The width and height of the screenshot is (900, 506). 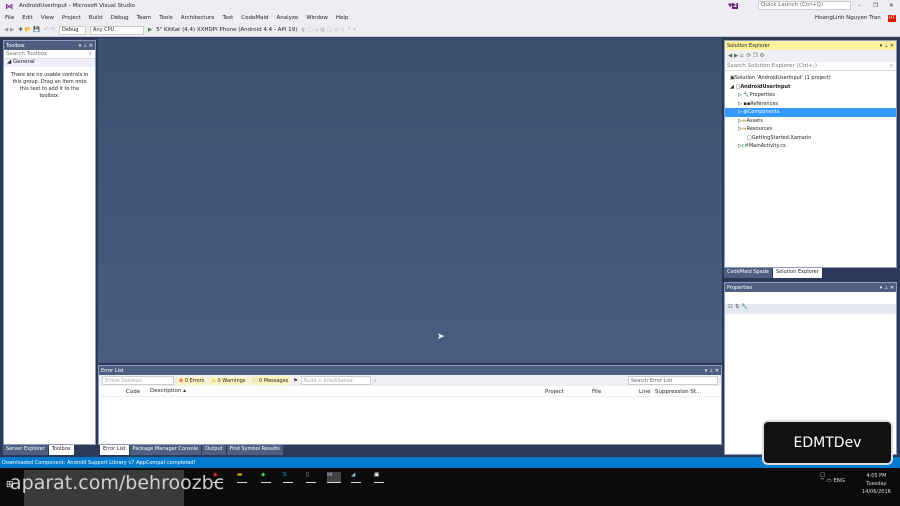 I want to click on menu-help: Help, so click(x=342, y=18).